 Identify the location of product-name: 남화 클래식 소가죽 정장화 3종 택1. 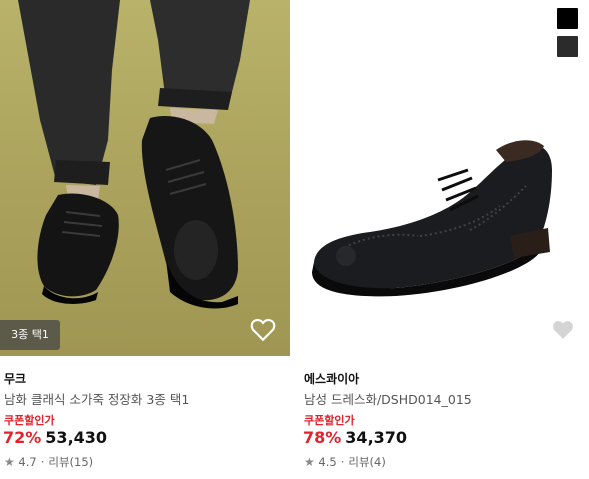
(96, 398).